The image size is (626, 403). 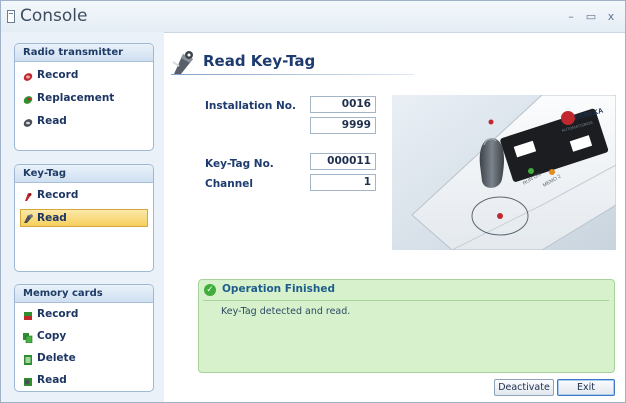 I want to click on check-icon: ✓, so click(x=210, y=290).